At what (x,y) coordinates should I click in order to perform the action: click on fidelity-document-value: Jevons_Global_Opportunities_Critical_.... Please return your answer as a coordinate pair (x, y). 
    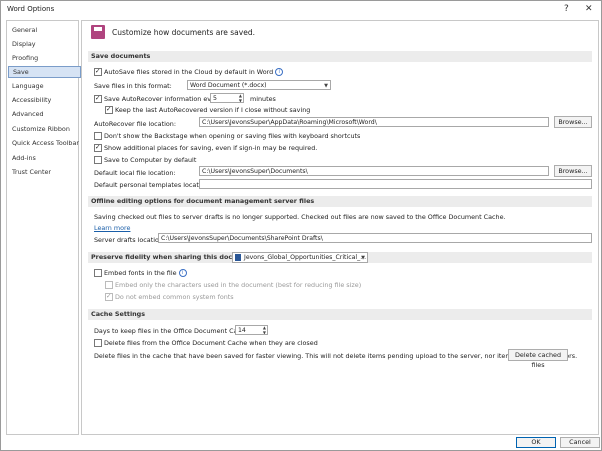
    Looking at the image, I should click on (305, 257).